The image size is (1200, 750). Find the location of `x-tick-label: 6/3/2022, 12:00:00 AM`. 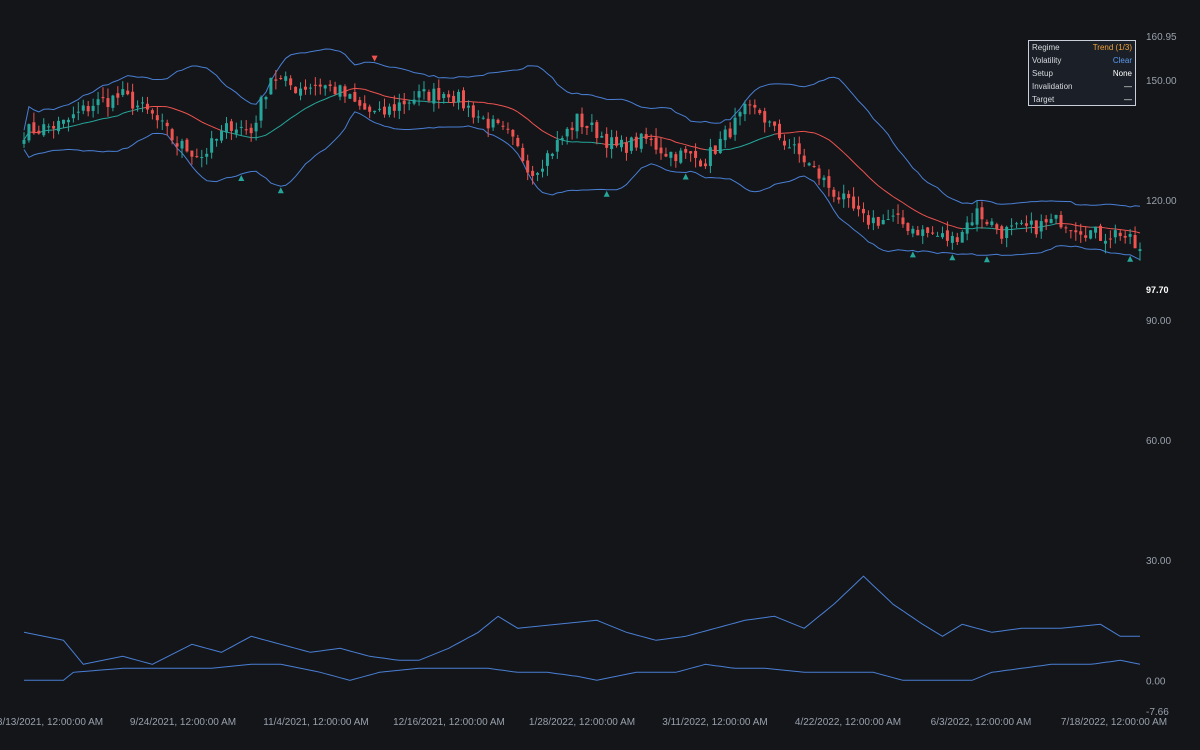

x-tick-label: 6/3/2022, 12:00:00 AM is located at coordinates (981, 722).